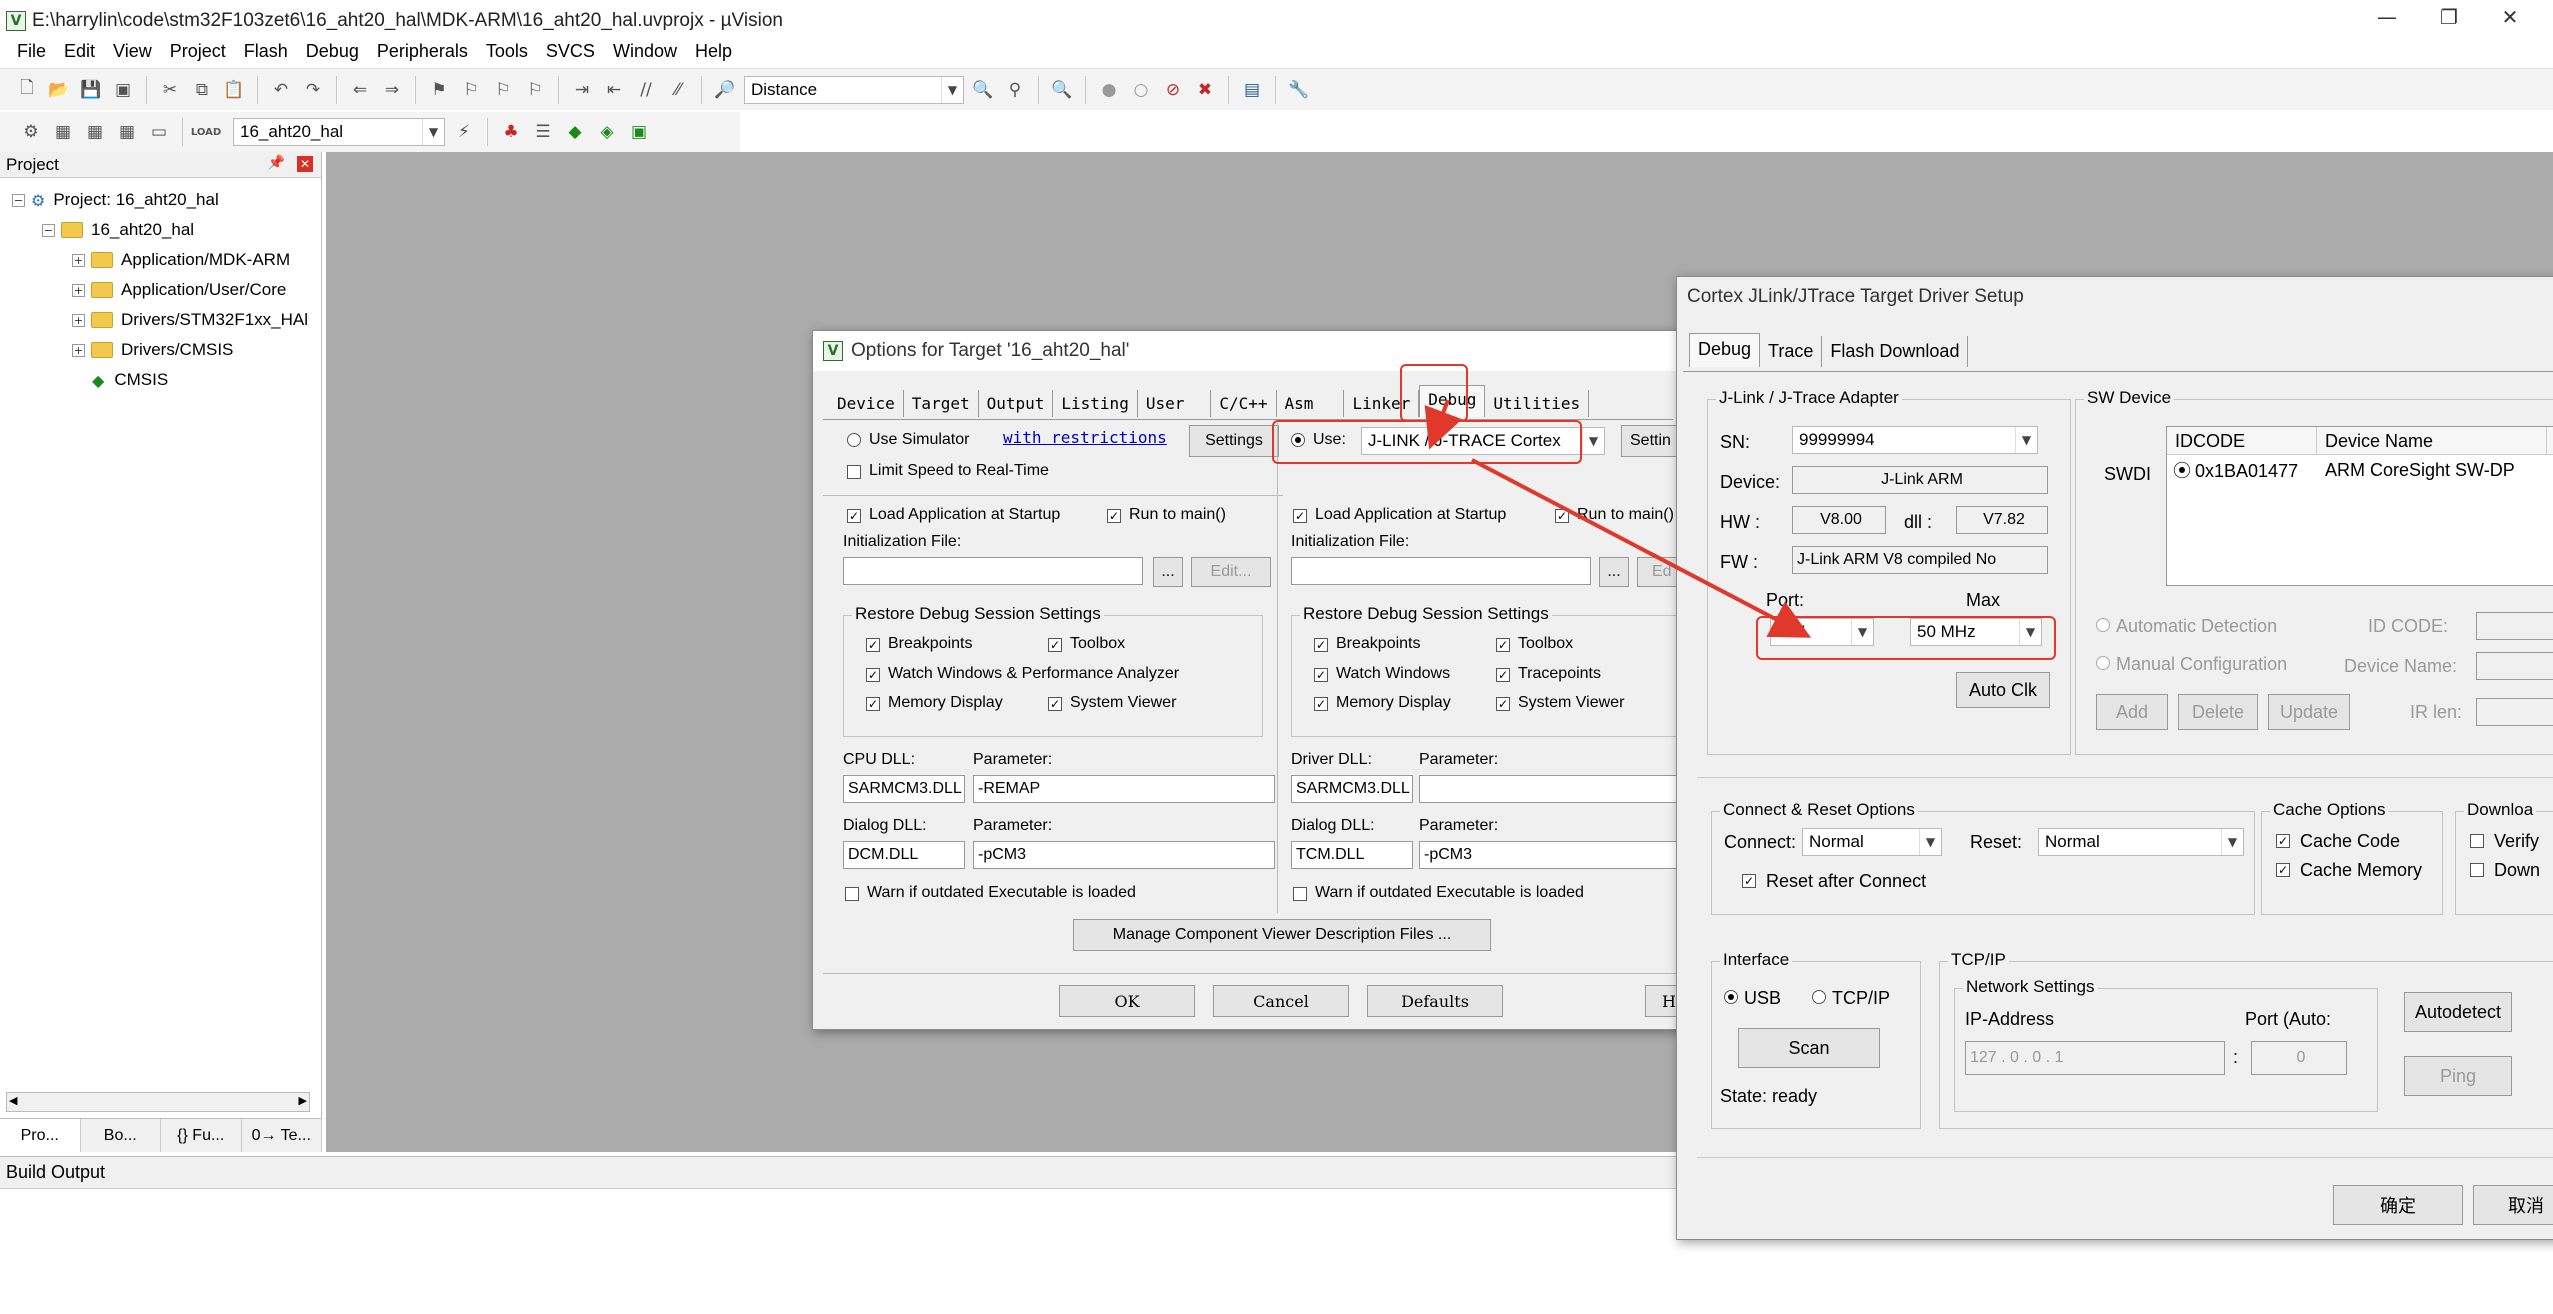 Image resolution: width=2553 pixels, height=1314 pixels. What do you see at coordinates (1551, 789) in the screenshot?
I see `driver-param-input` at bounding box center [1551, 789].